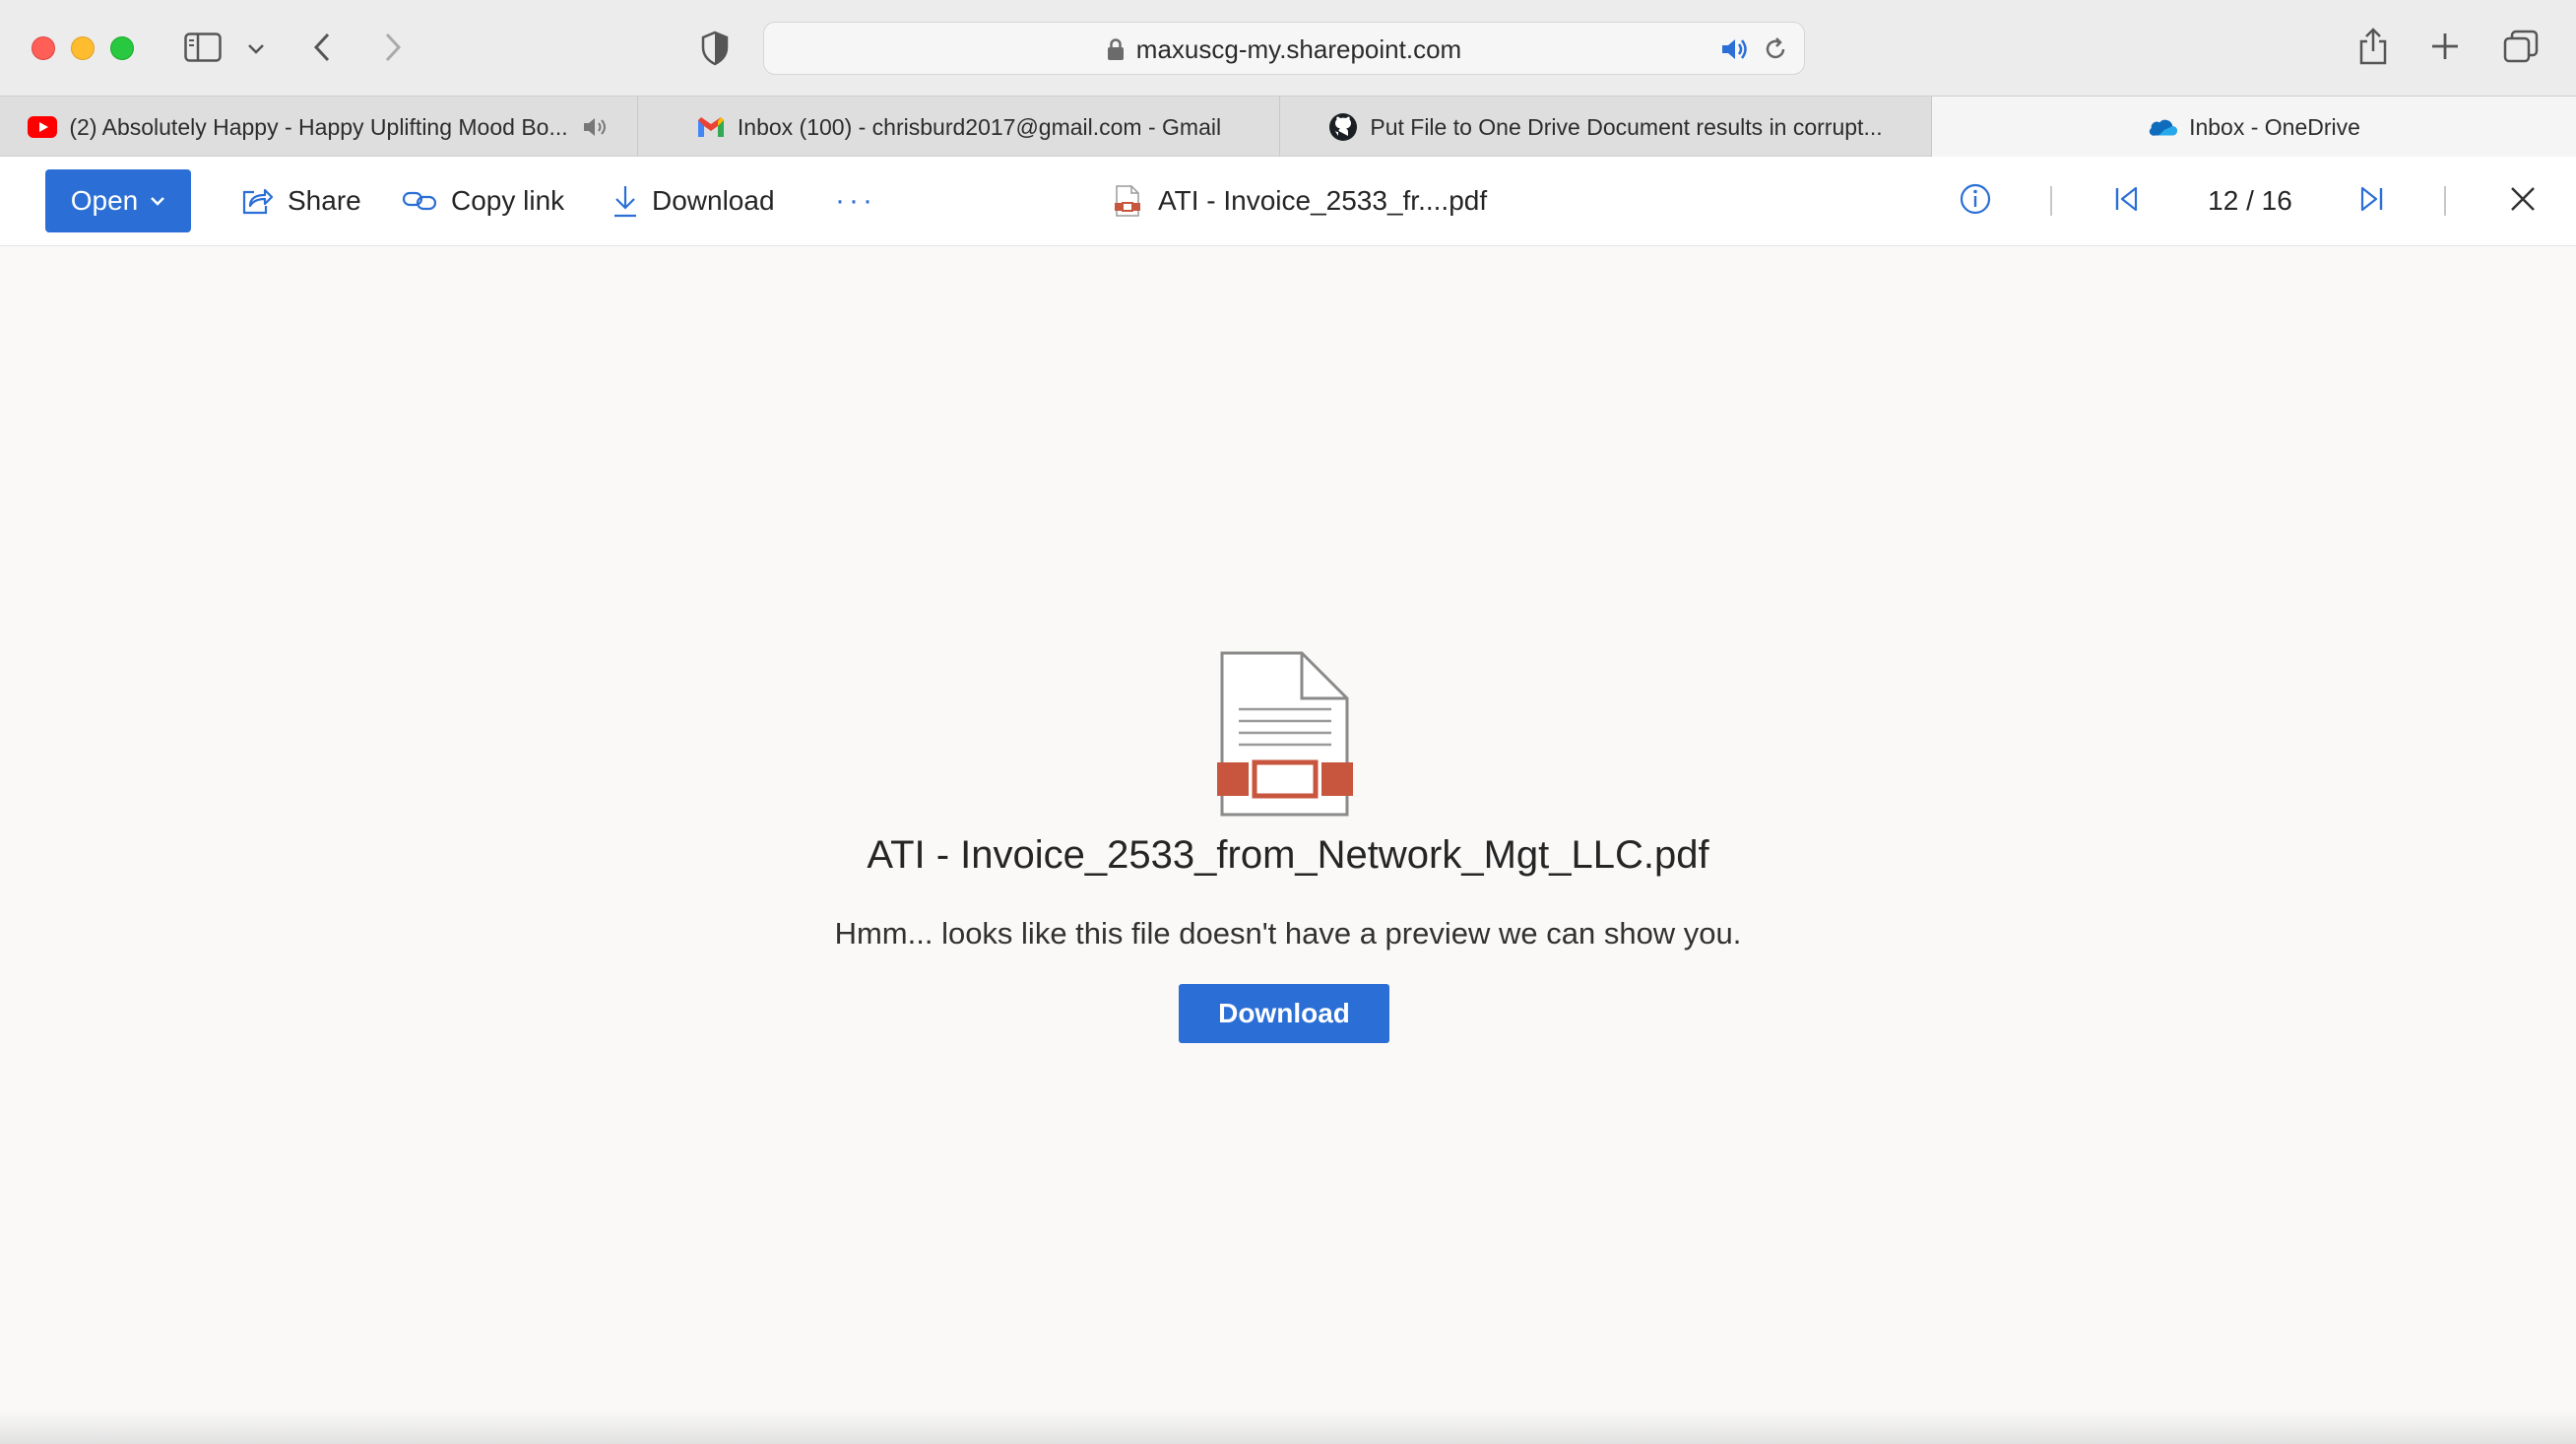 This screenshot has width=2576, height=1444. What do you see at coordinates (2445, 46) in the screenshot?
I see `new-tab-icon` at bounding box center [2445, 46].